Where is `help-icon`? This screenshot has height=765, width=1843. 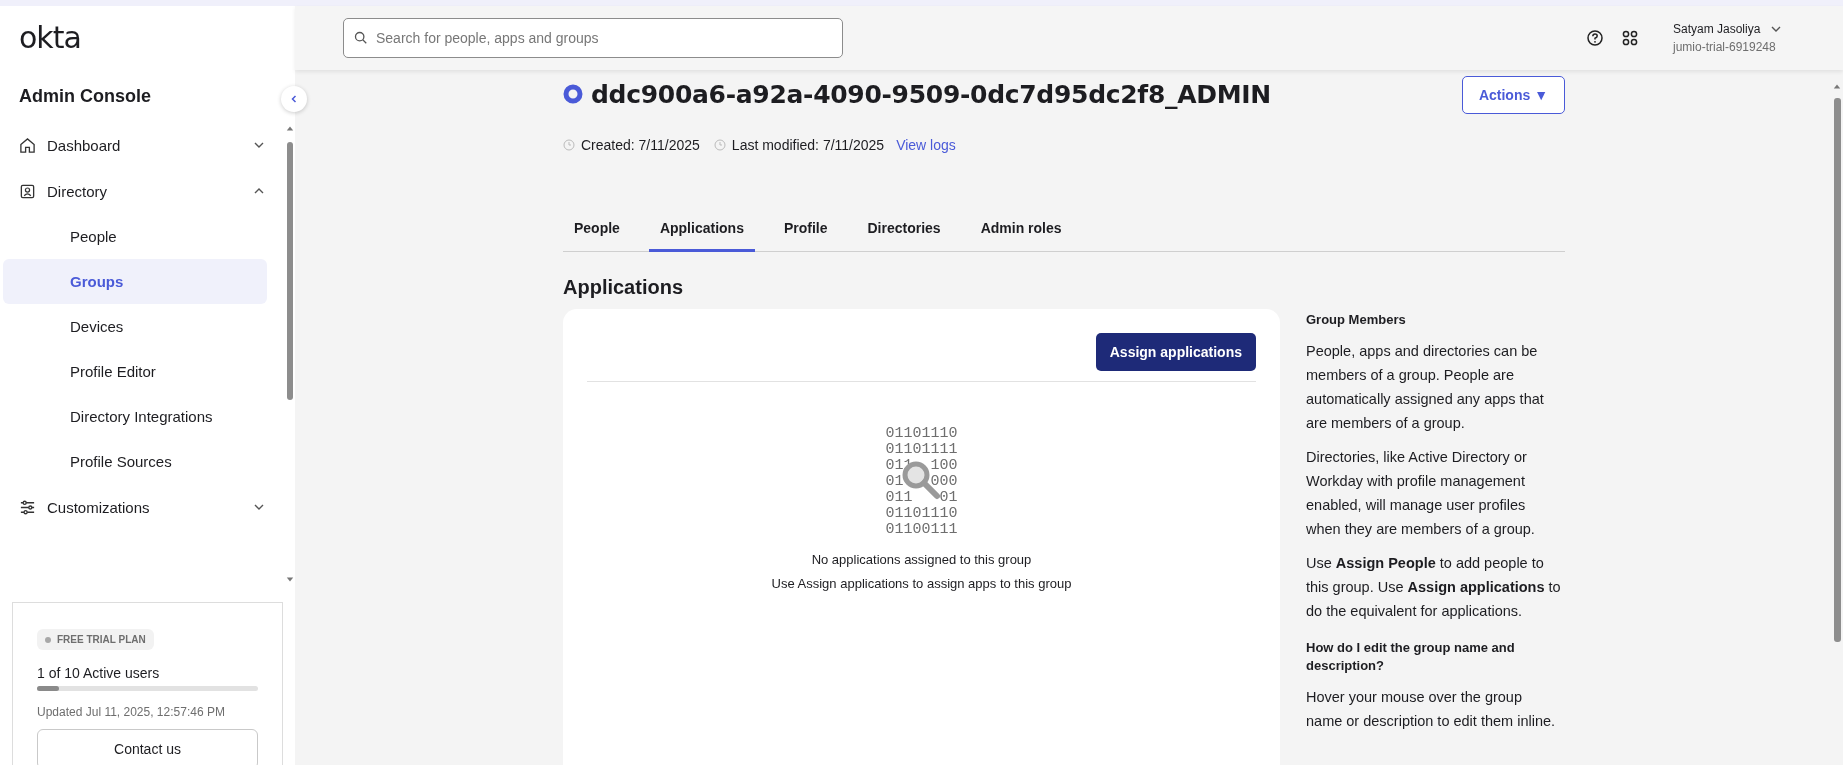 help-icon is located at coordinates (1595, 38).